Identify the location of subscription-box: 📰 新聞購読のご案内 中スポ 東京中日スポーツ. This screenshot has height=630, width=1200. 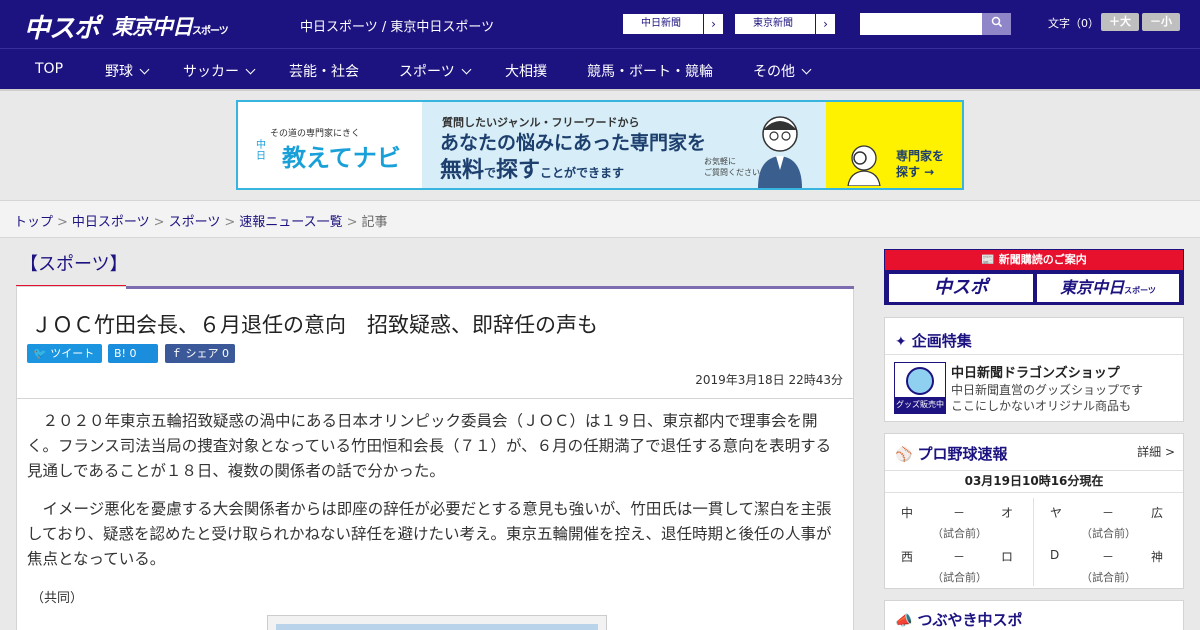
(1034, 277).